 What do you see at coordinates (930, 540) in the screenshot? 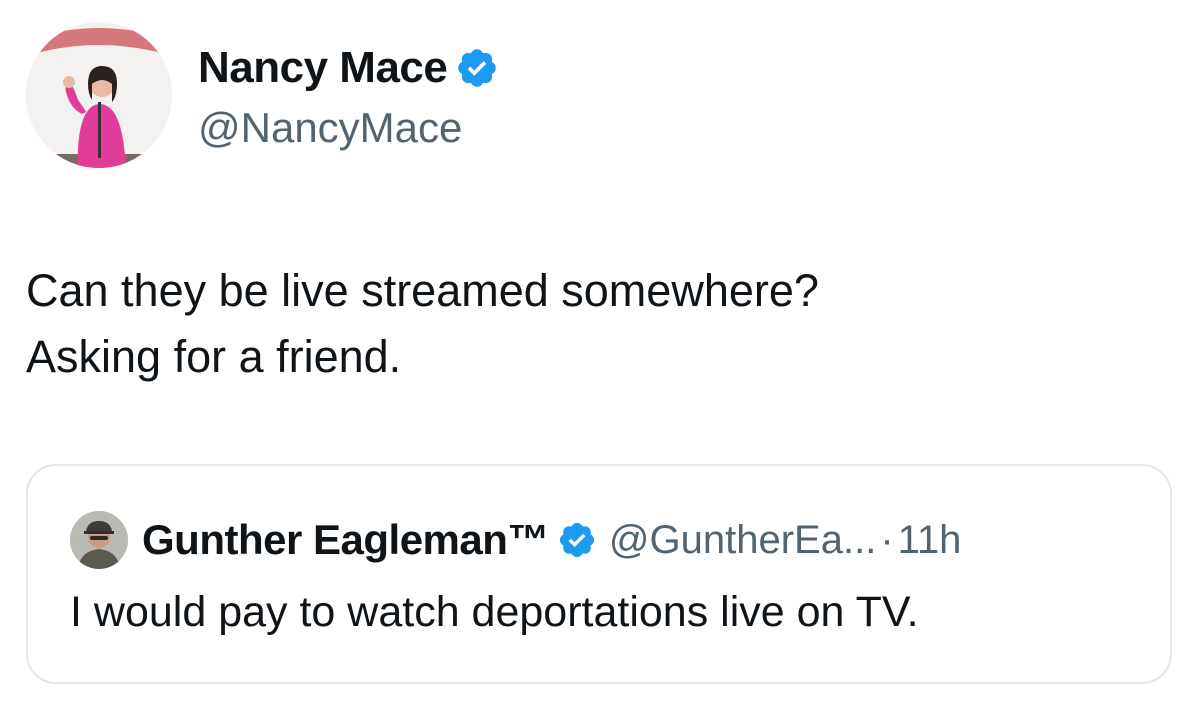
I see `quoted-tweet-timestamp: 11h` at bounding box center [930, 540].